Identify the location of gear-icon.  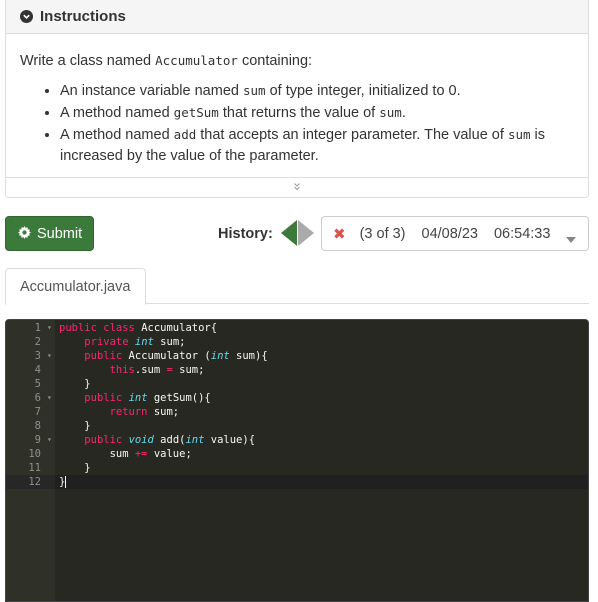
(24, 233).